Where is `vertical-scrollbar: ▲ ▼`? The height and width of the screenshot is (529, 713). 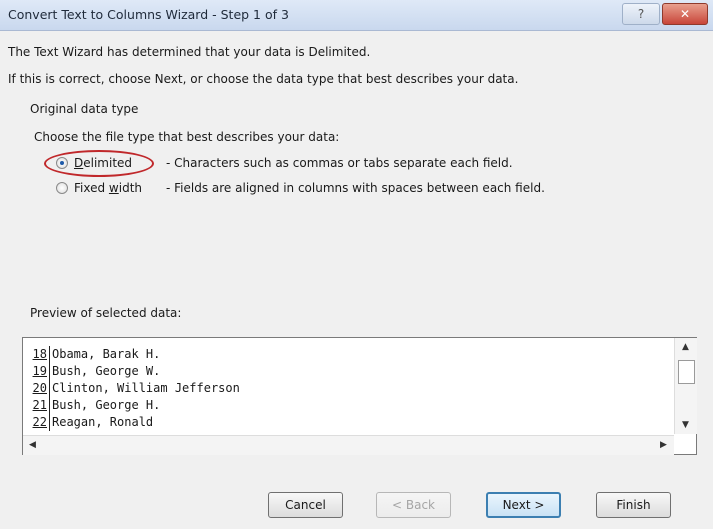 vertical-scrollbar: ▲ ▼ is located at coordinates (685, 386).